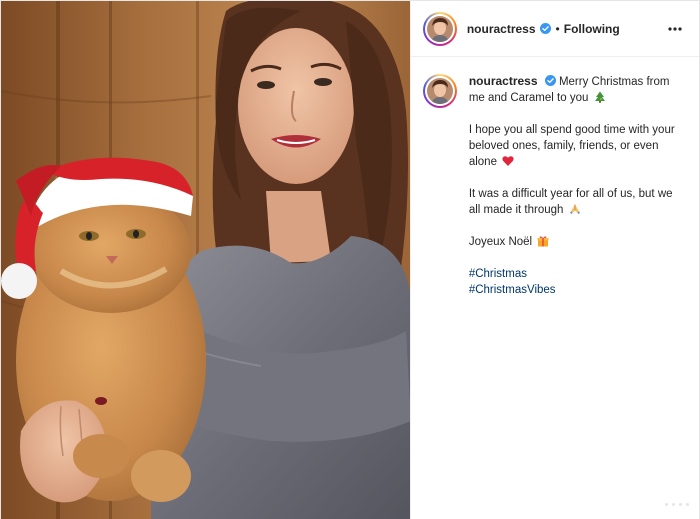  I want to click on post-header: nouractress • Following, so click(554, 29).